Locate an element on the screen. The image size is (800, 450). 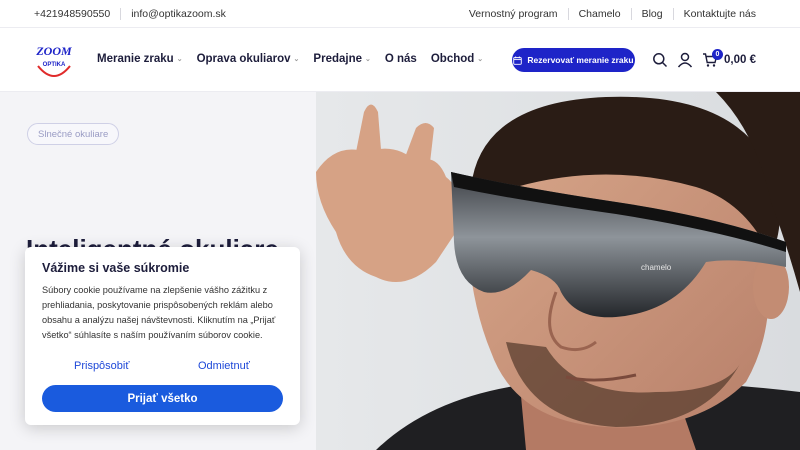
cart-total: 0,00 € is located at coordinates (740, 60).